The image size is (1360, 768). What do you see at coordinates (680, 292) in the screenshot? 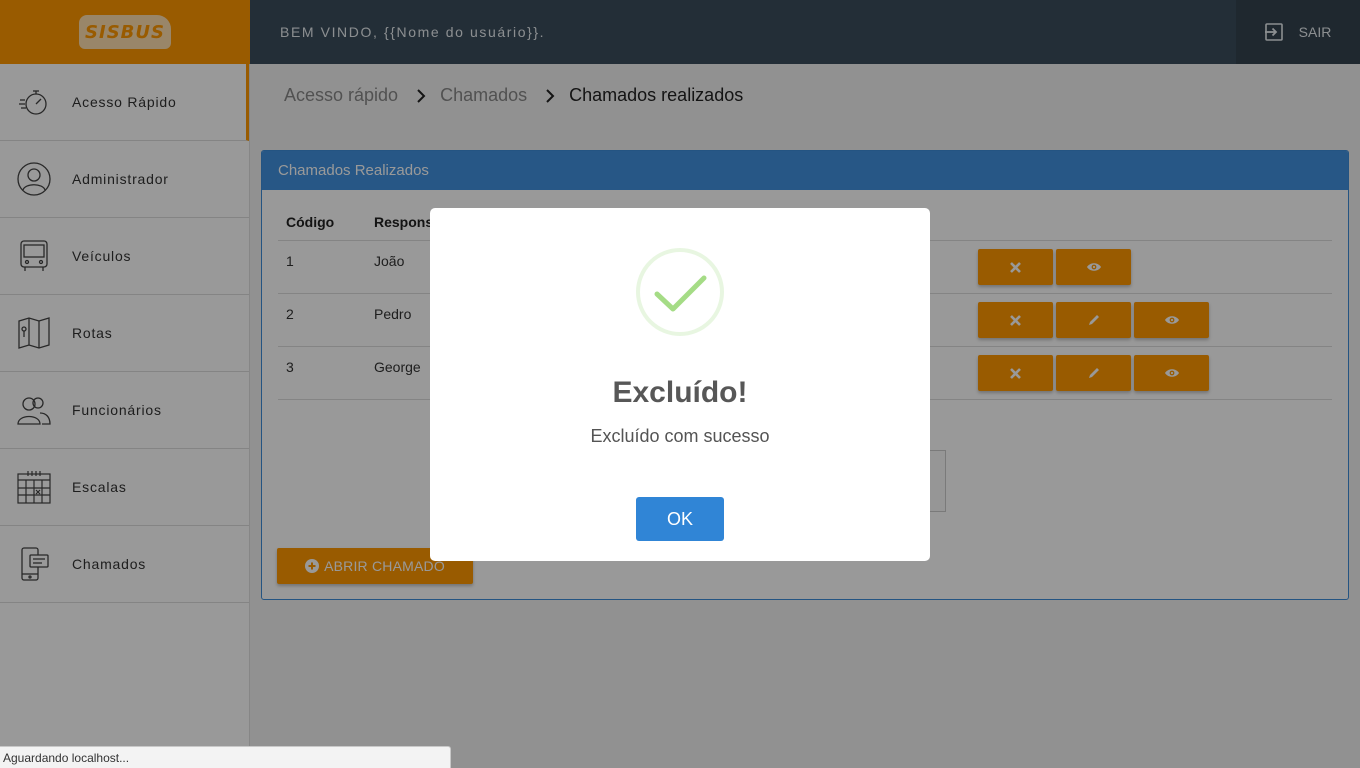
I see `checkmark-icon` at bounding box center [680, 292].